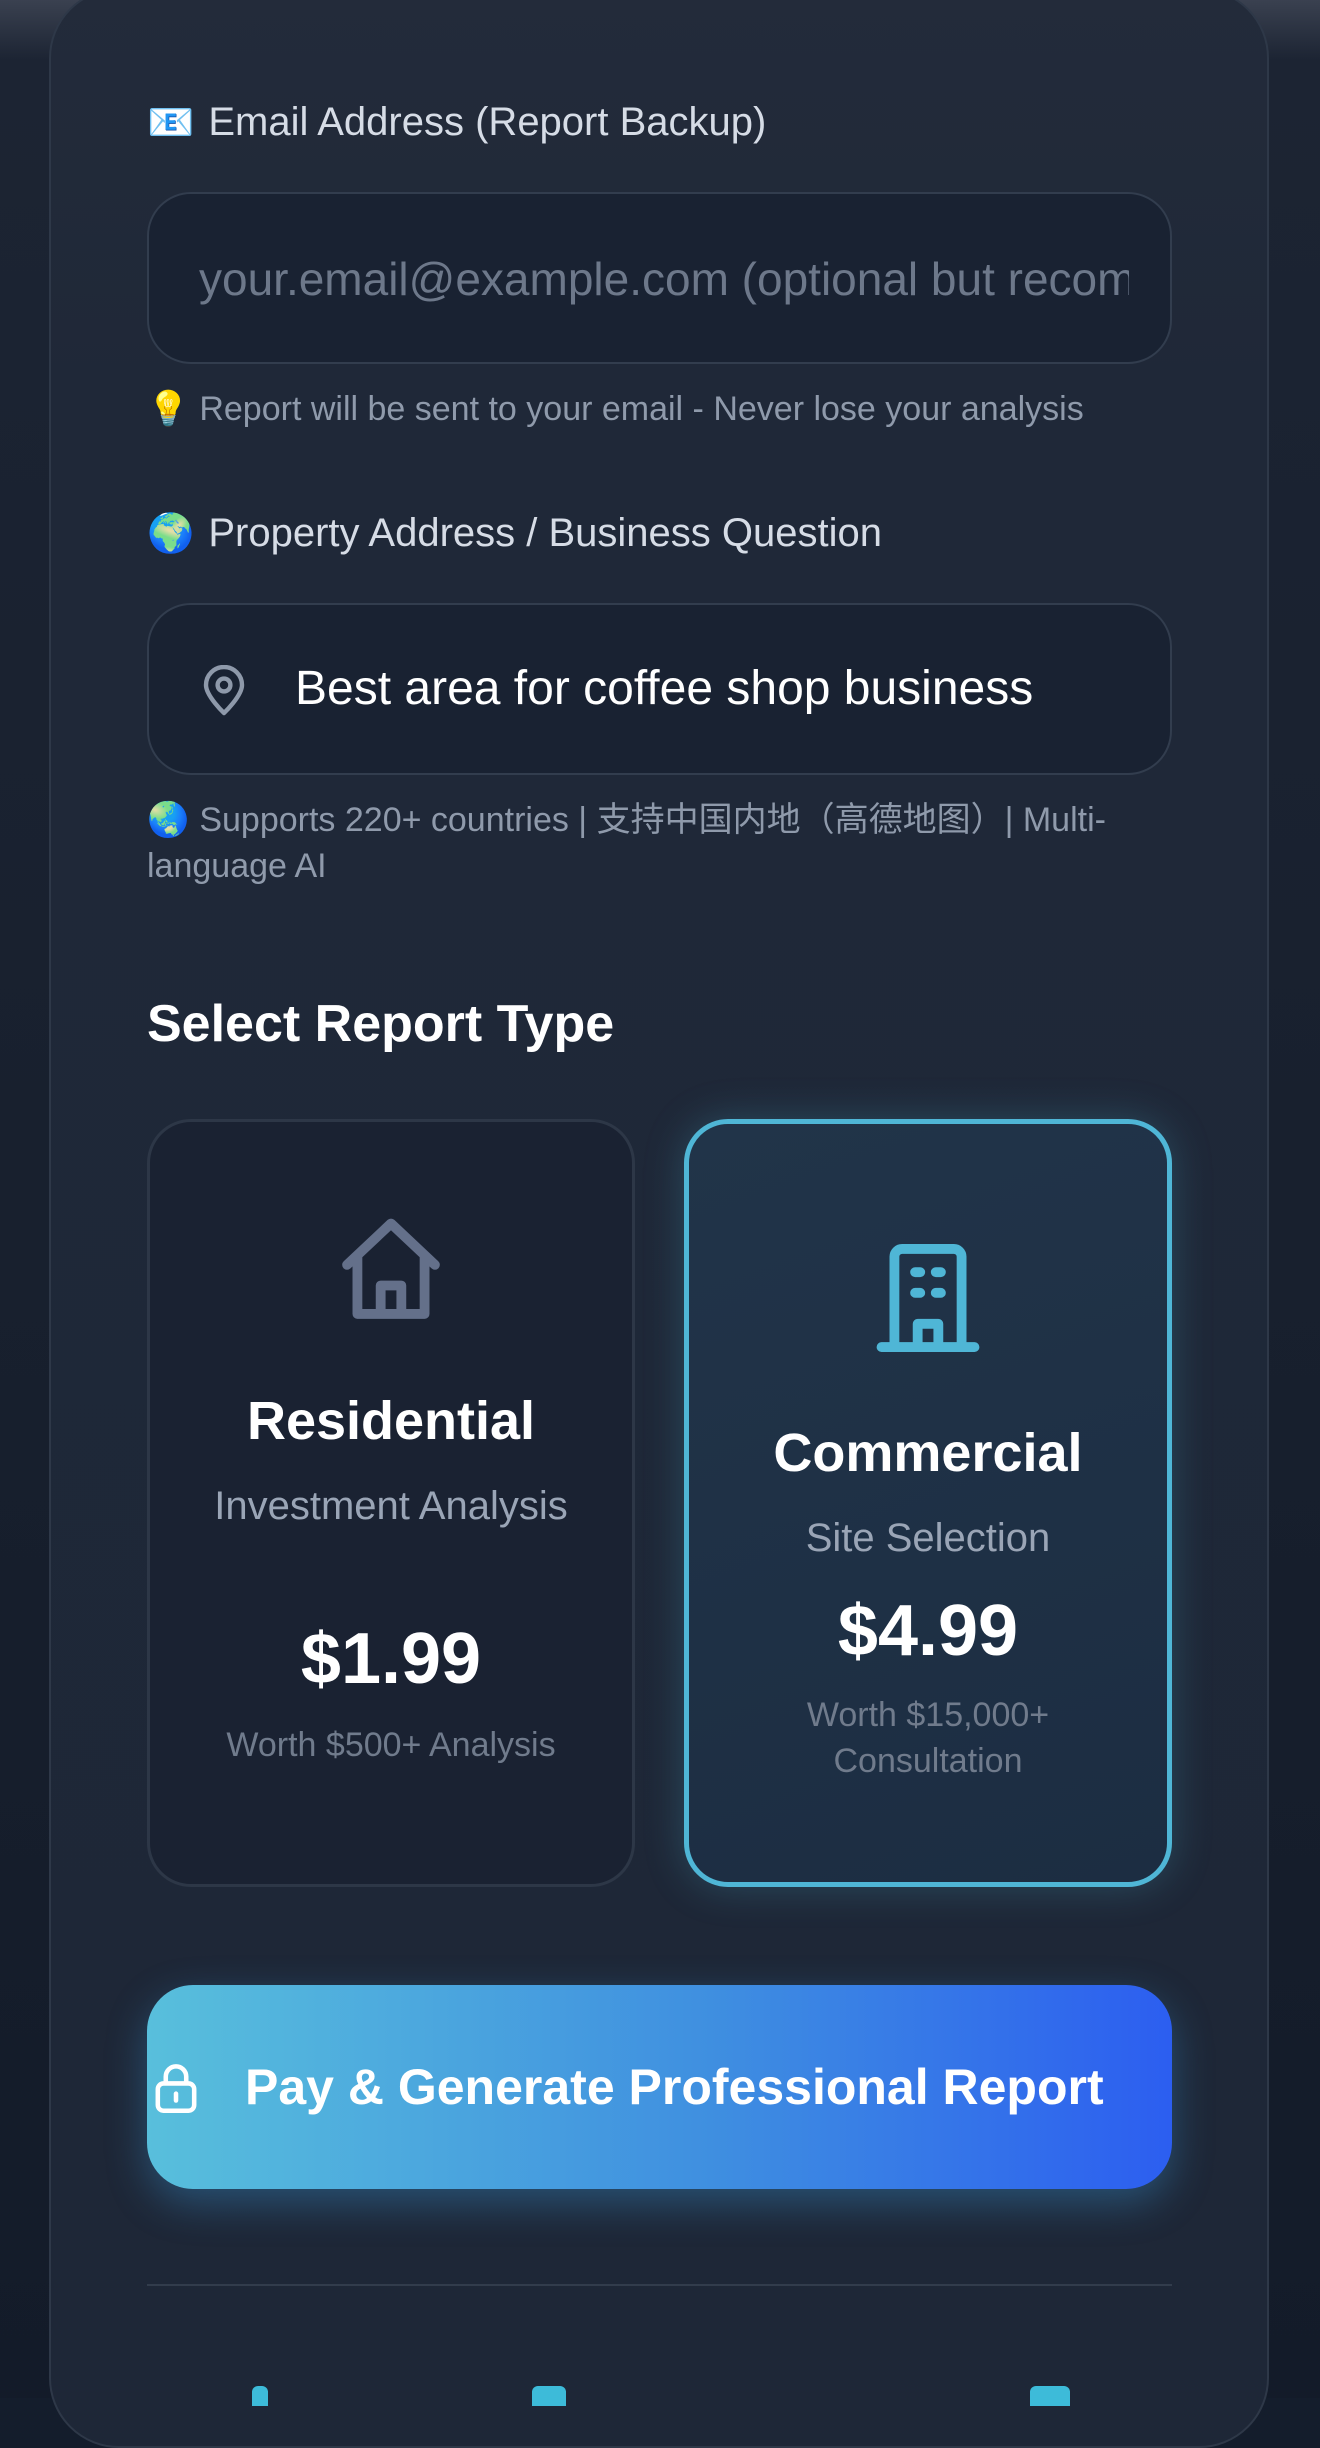 This screenshot has width=1320, height=2448. Describe the element at coordinates (391, 1421) in the screenshot. I see `residential-title: Residential` at that location.